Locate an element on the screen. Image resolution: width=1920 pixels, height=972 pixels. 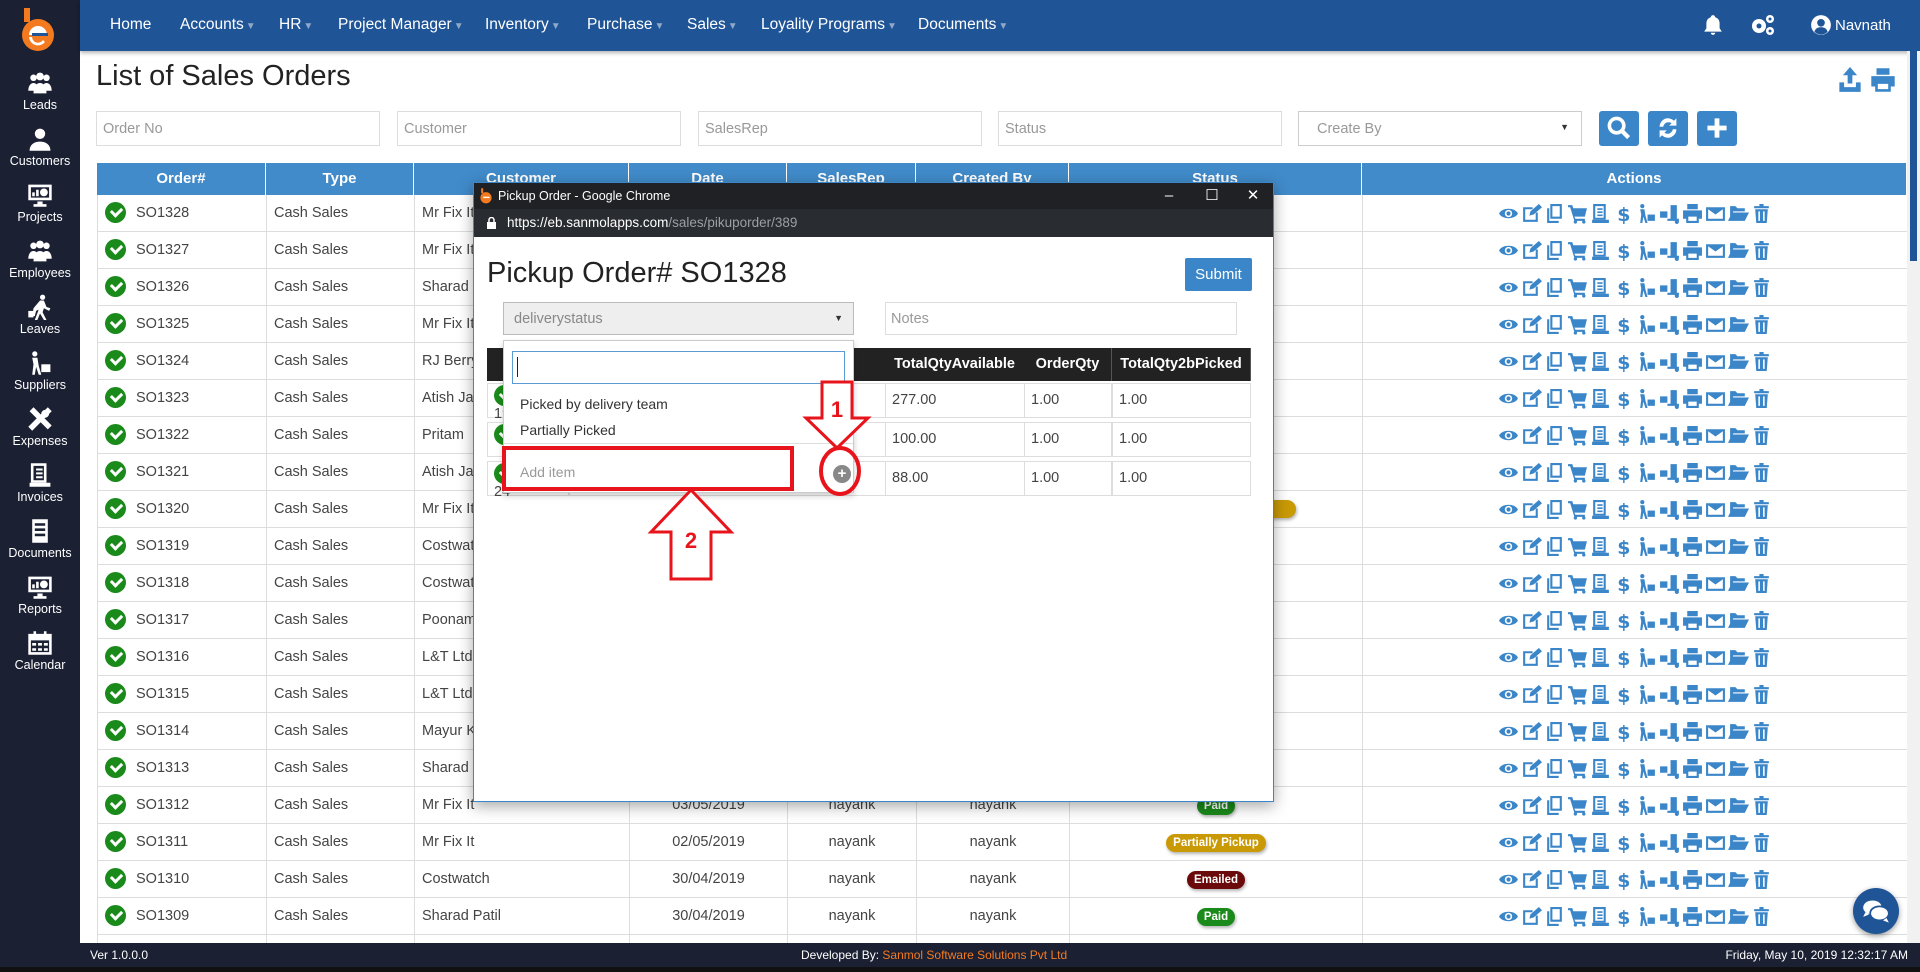
cell-text: SO1325 is located at coordinates (162, 324).